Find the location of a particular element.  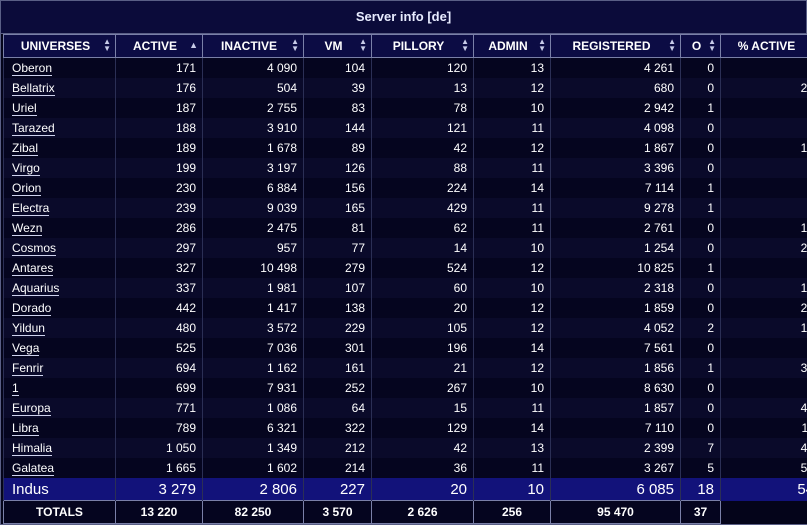

value-cell-active: 6 is located at coordinates (763, 168).